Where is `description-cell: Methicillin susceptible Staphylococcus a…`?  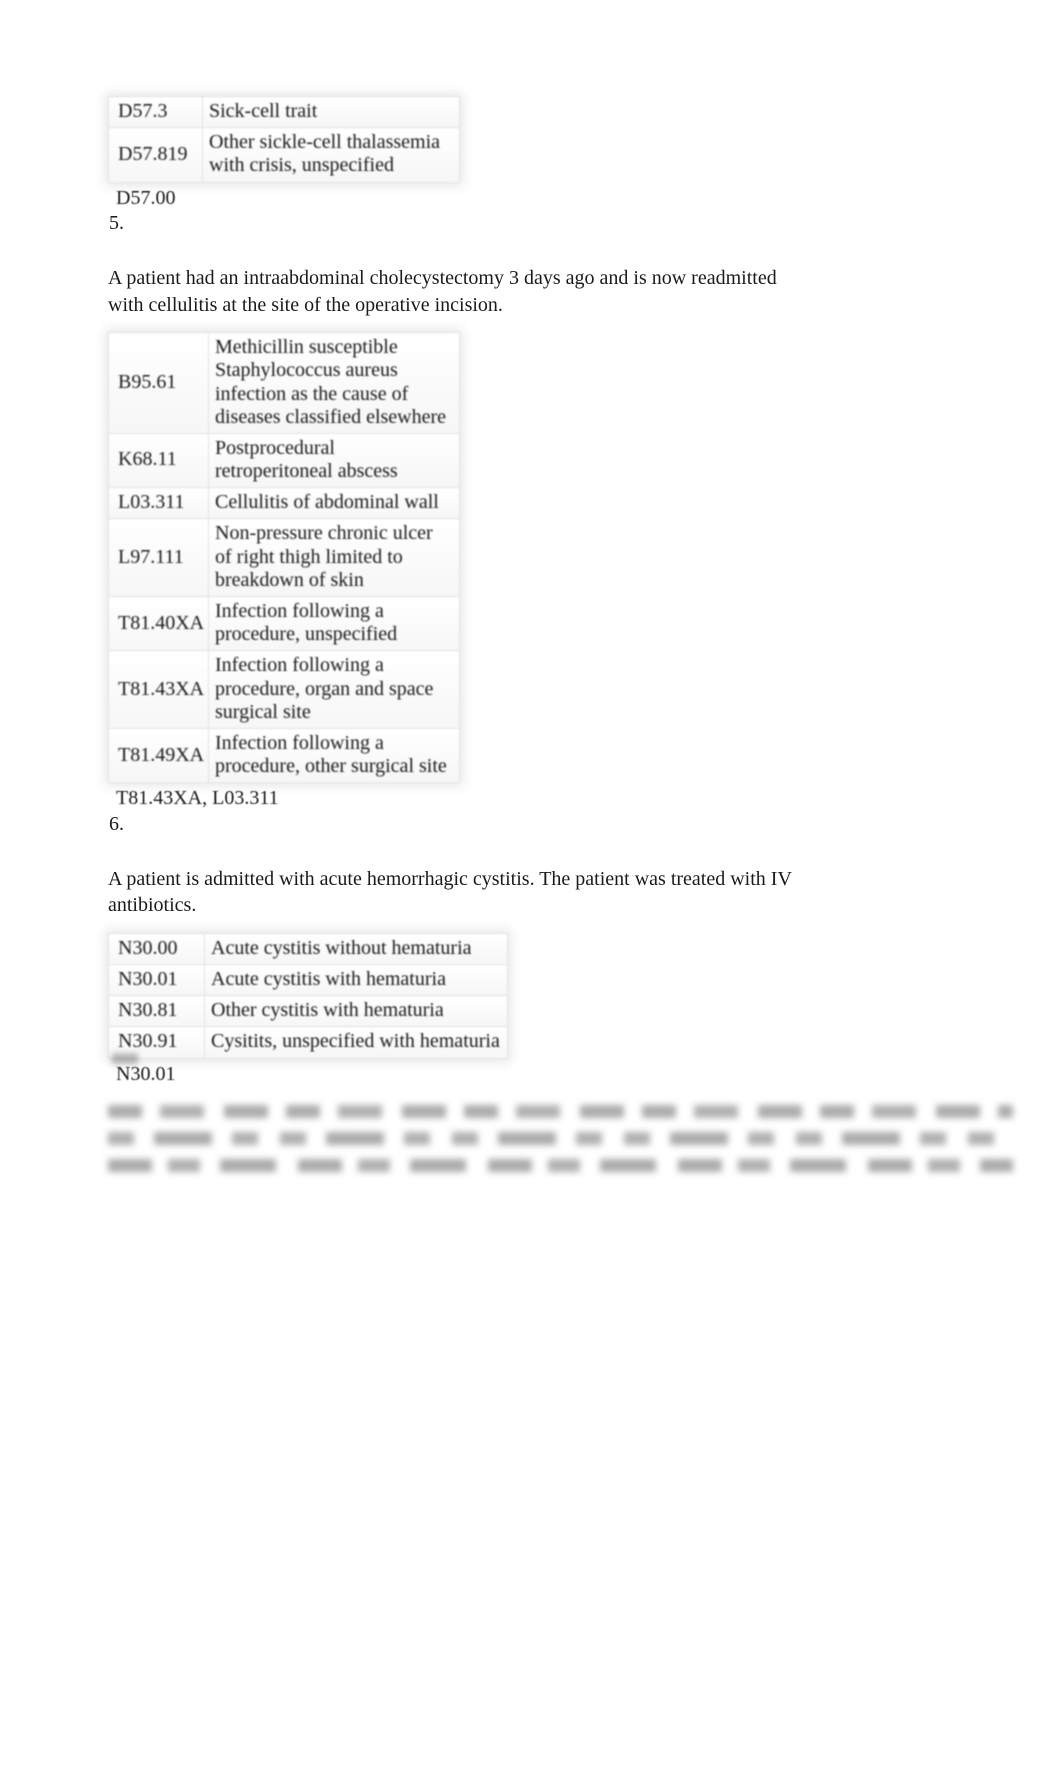 description-cell: Methicillin susceptible Staphylococcus a… is located at coordinates (334, 383).